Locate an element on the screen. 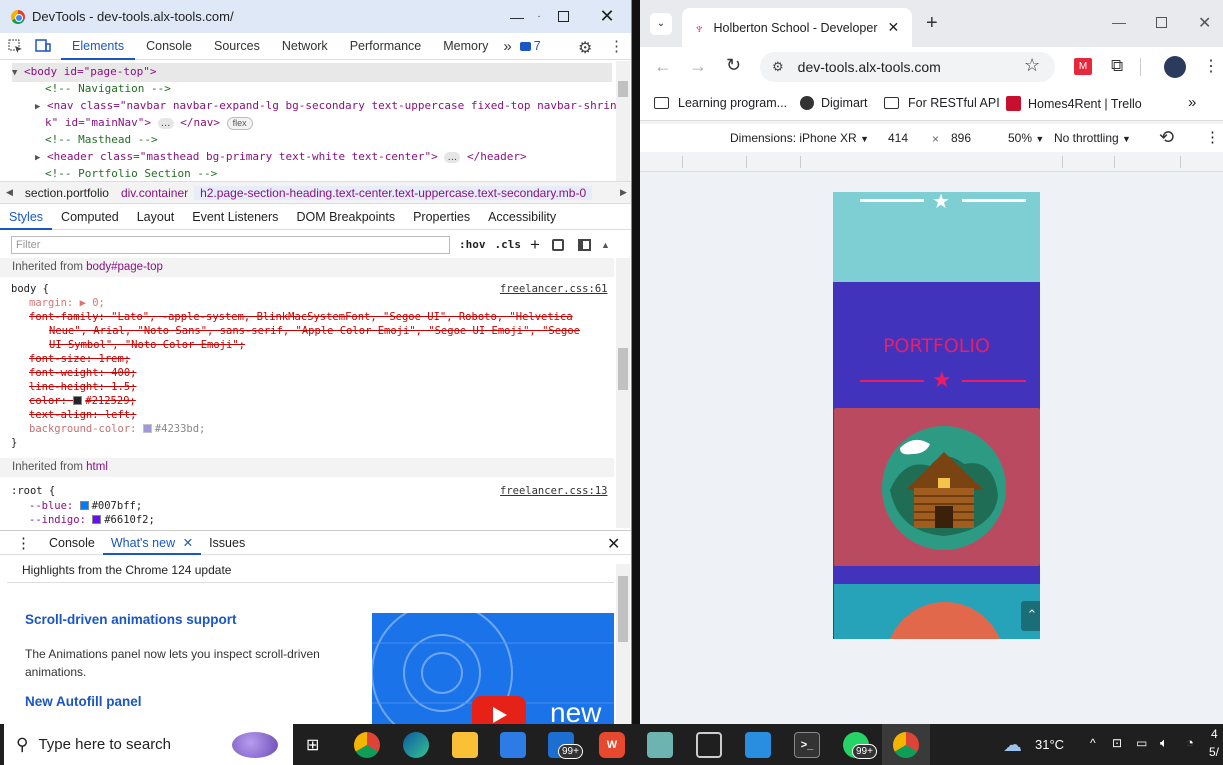 The height and width of the screenshot is (765, 1223). subtab-dom-breakpoints: DOM Breakpoints is located at coordinates (345, 217).